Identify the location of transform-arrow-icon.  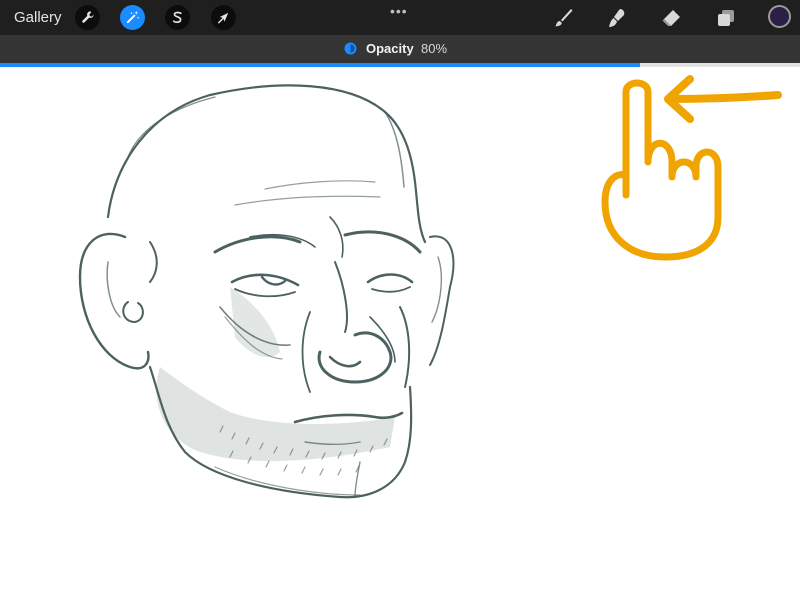
(223, 18).